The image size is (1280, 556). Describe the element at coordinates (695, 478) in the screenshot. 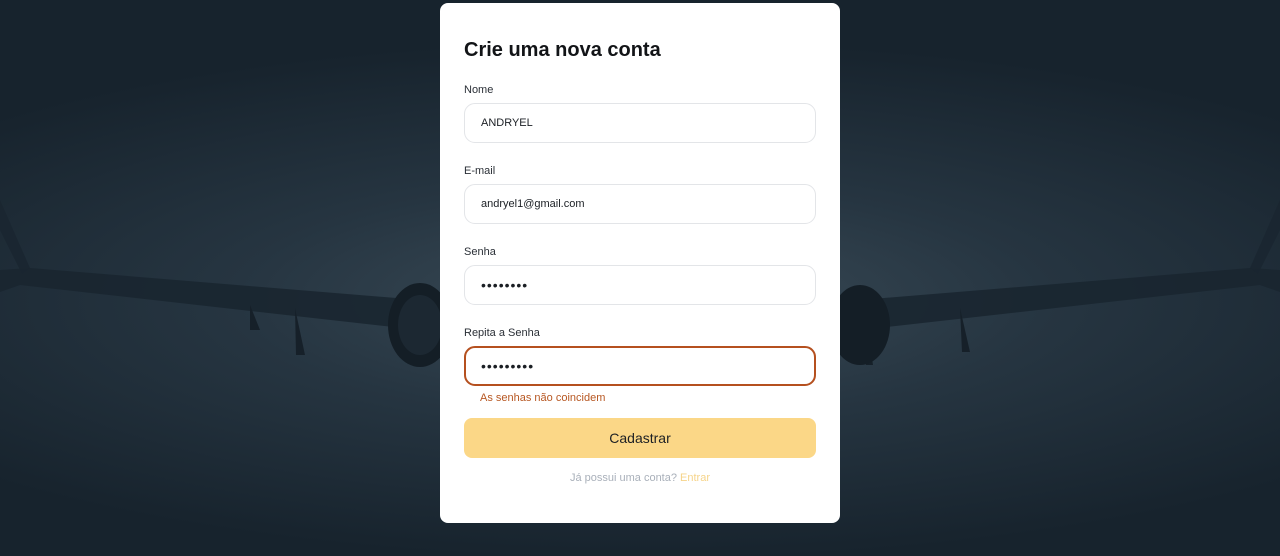

I see `login-link: Entrar` at that location.